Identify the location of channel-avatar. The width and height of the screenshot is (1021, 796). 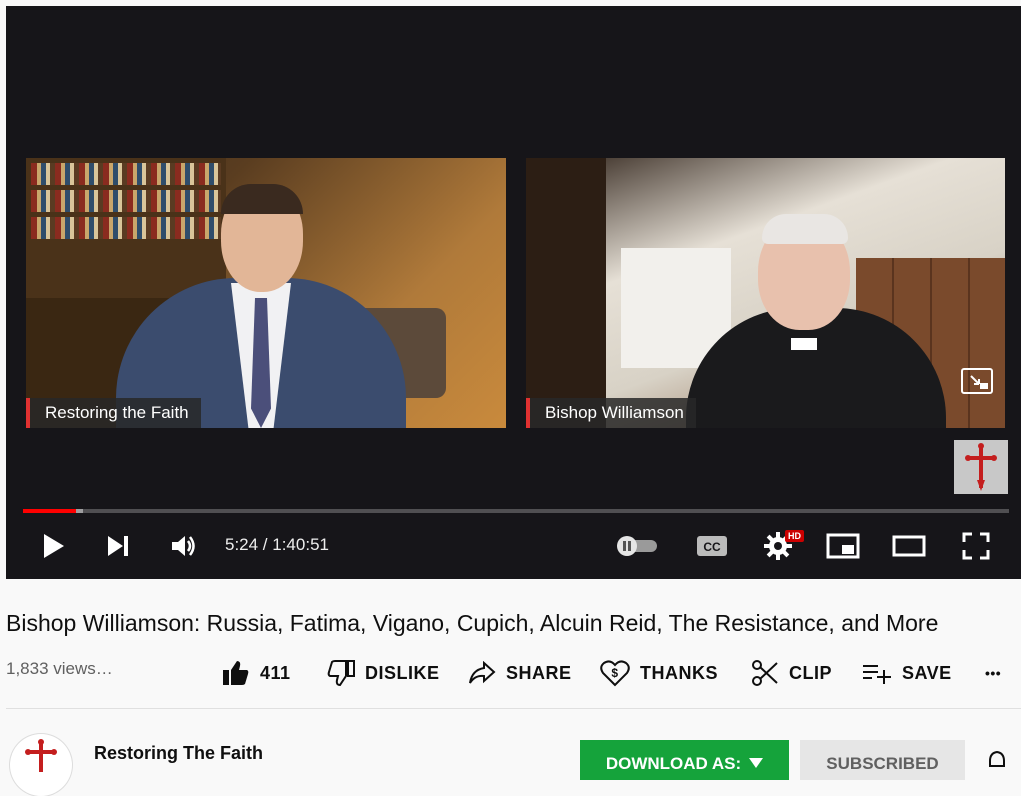
(41, 765).